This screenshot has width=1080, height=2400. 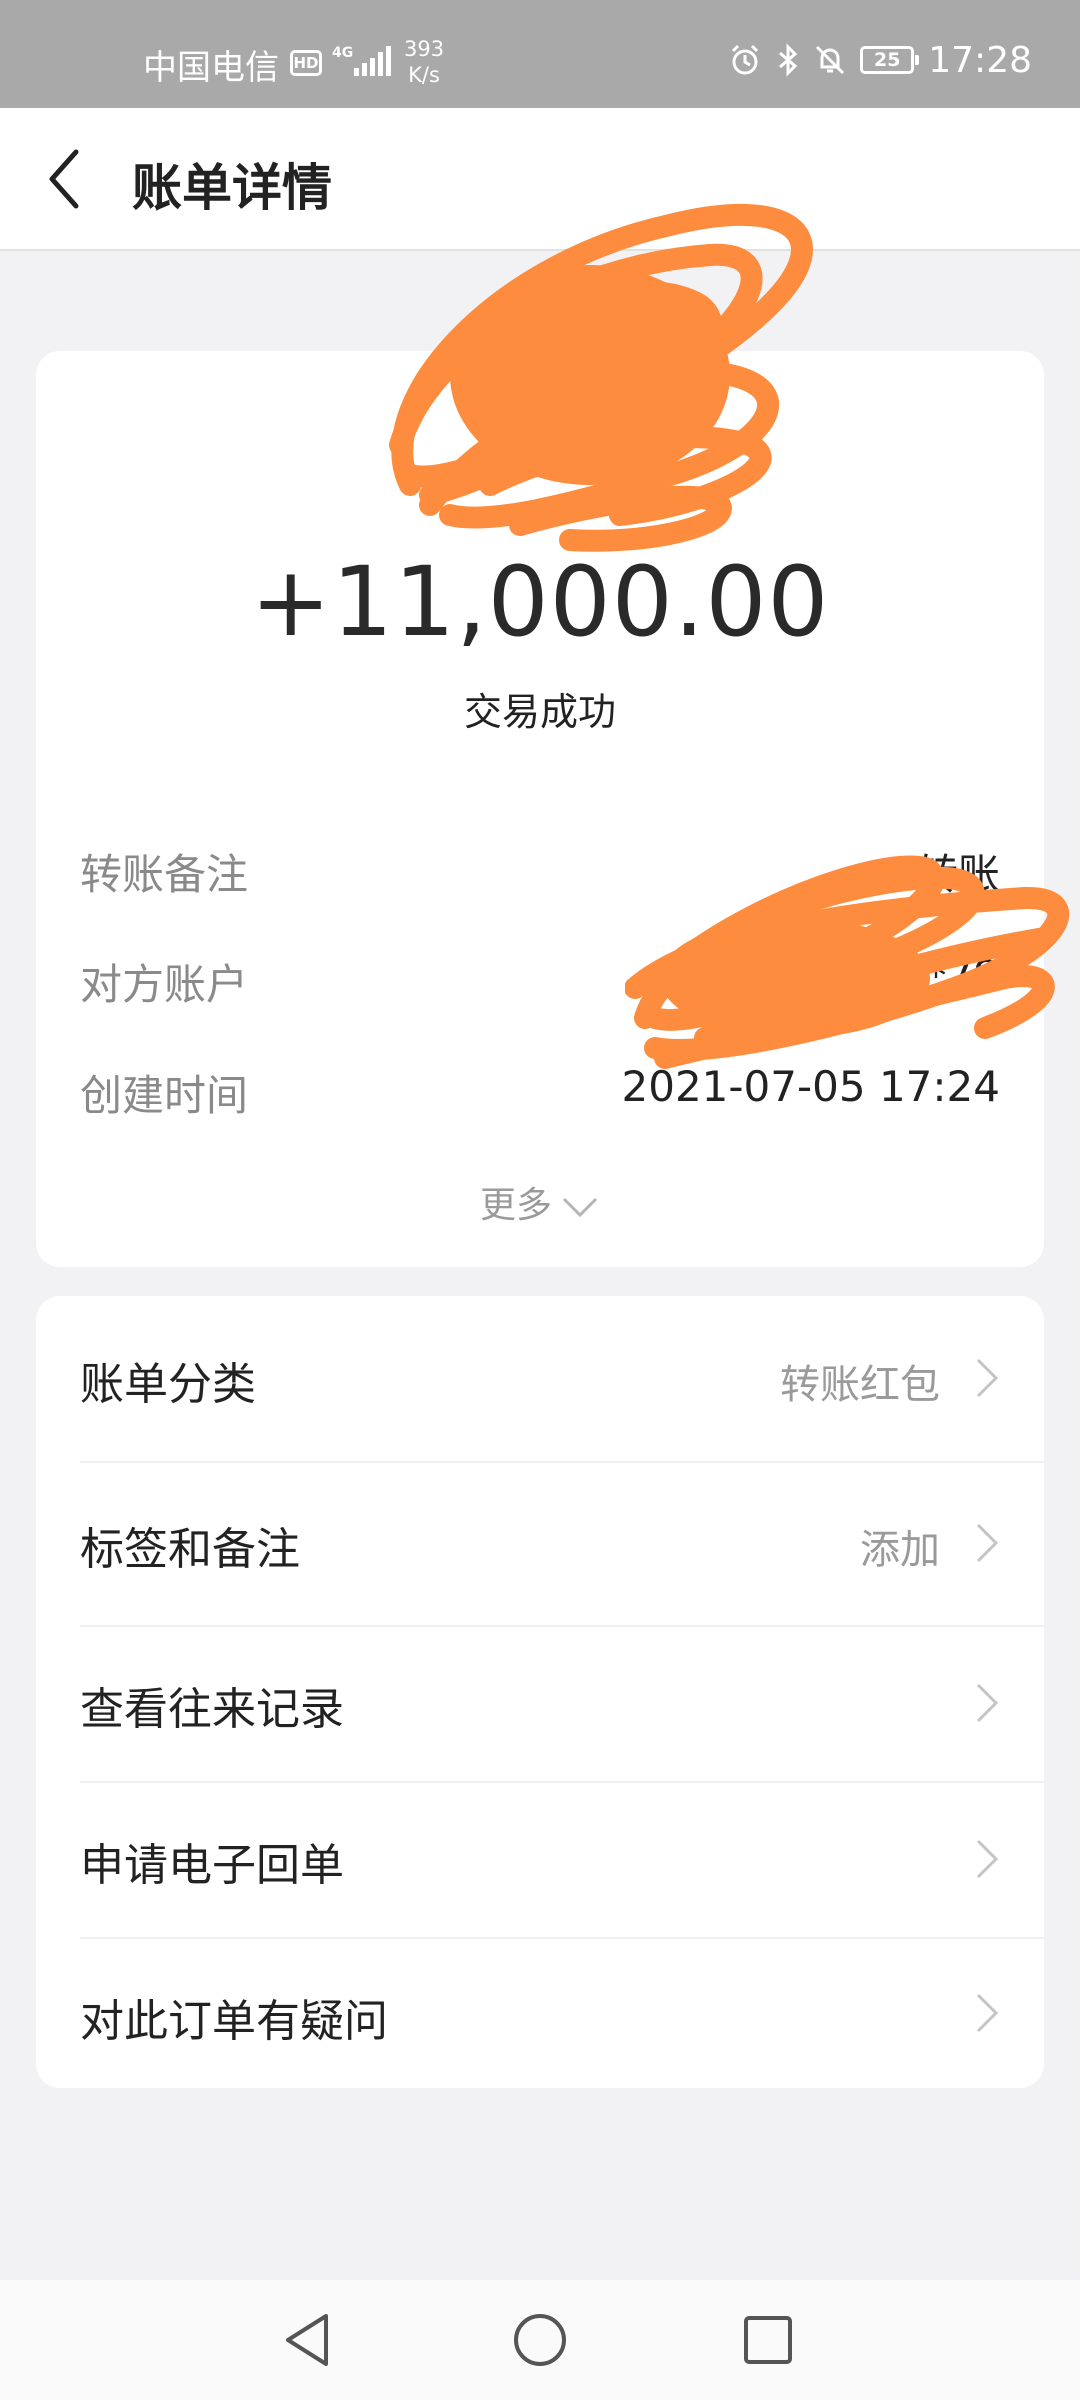 I want to click on hd-indicator: HD, so click(x=306, y=63).